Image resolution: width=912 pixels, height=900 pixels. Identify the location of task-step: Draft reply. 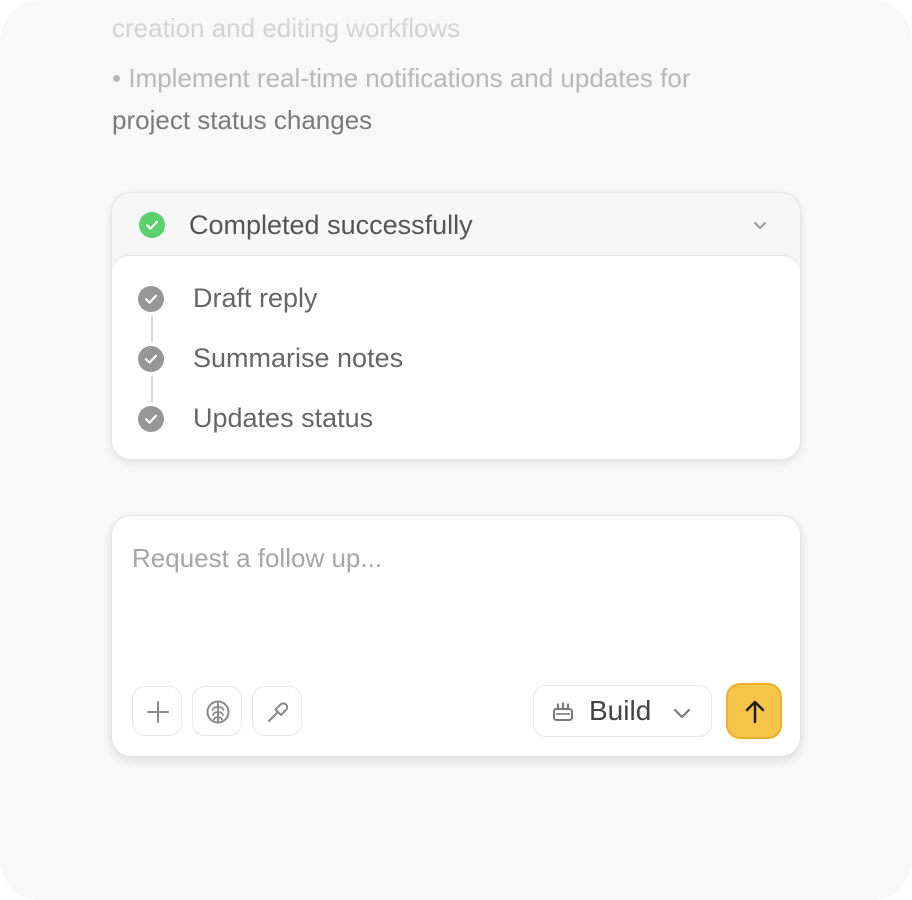
(456, 298).